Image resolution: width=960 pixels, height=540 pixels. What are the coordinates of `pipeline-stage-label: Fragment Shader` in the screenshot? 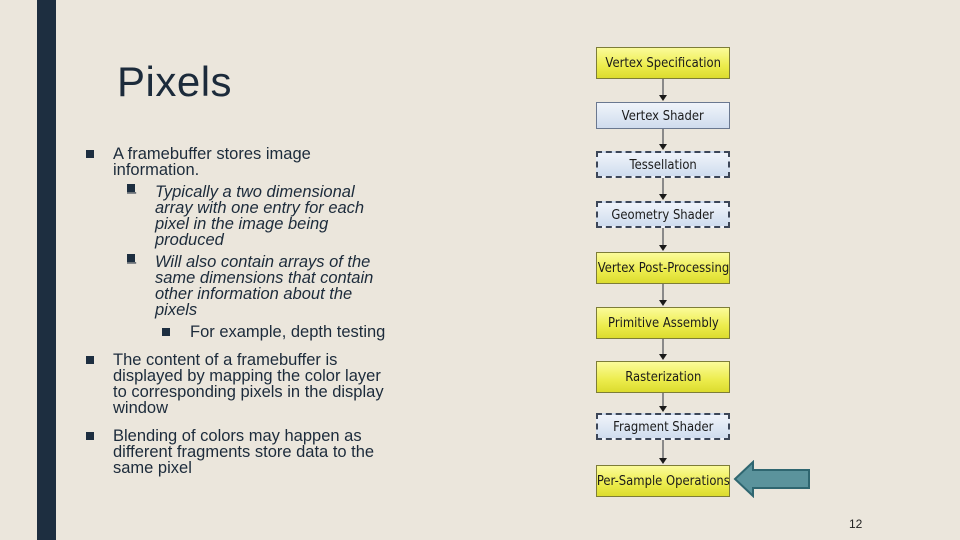 It's located at (663, 426).